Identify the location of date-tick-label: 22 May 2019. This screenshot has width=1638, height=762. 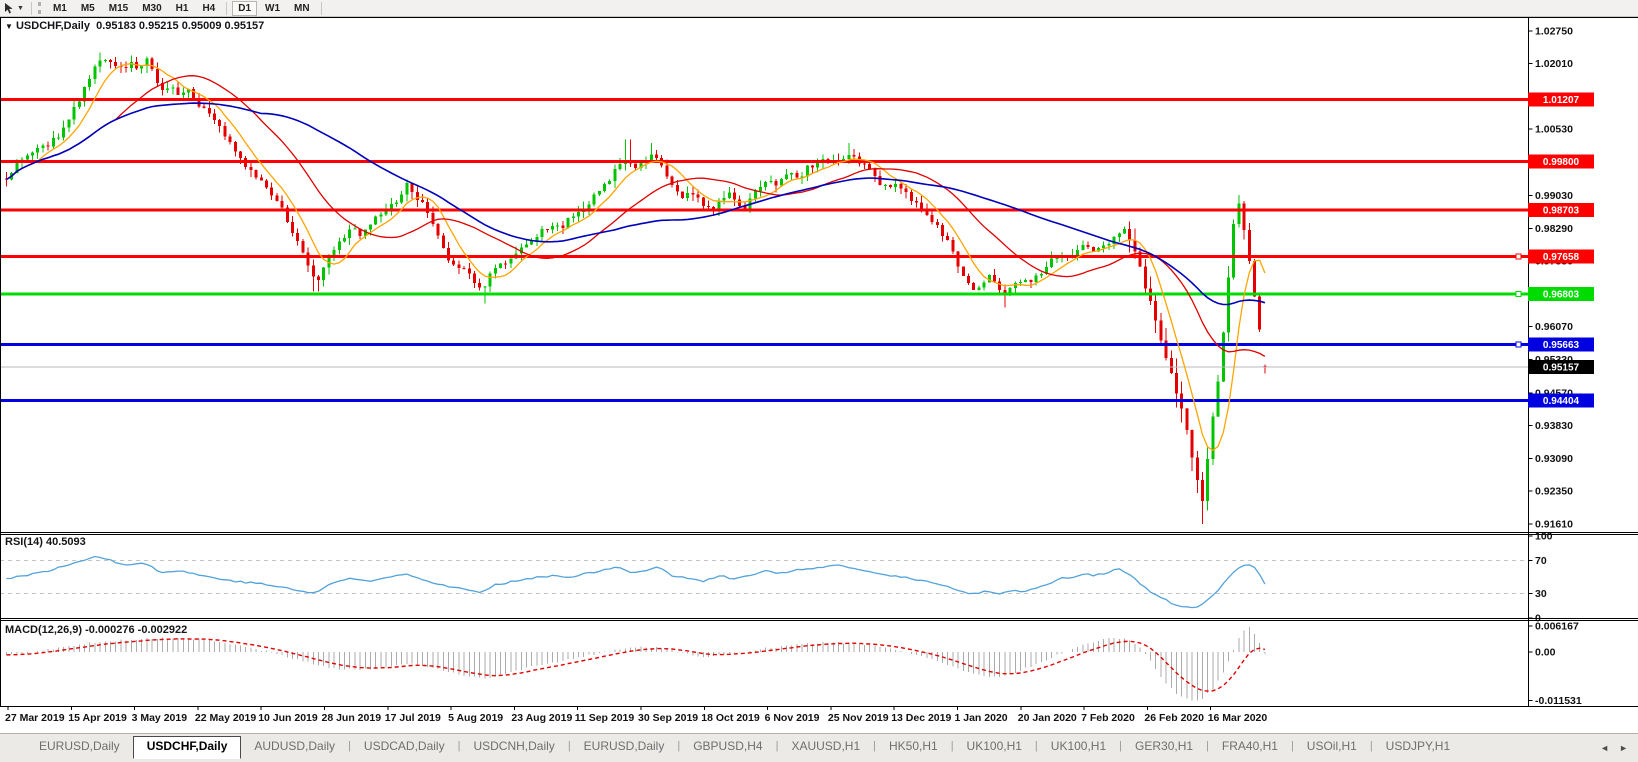
(225, 718).